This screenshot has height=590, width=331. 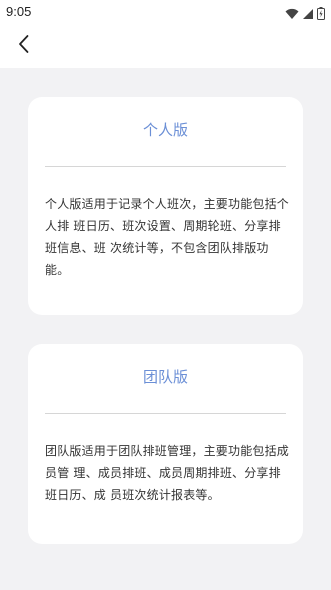 What do you see at coordinates (165, 47) in the screenshot?
I see `app-bar` at bounding box center [165, 47].